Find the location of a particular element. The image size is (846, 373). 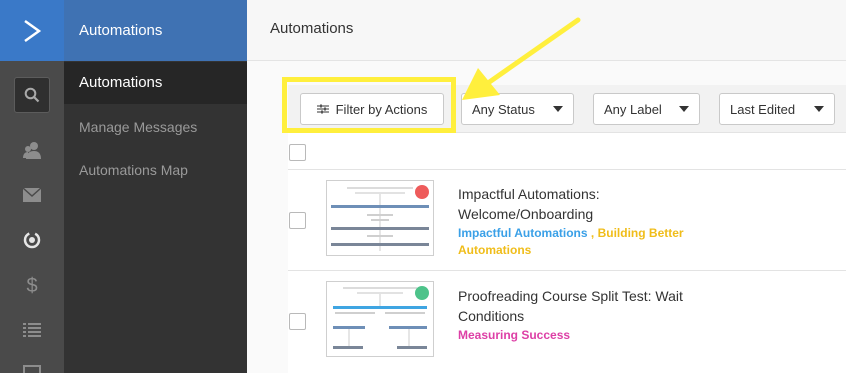

label-select: Any Label is located at coordinates (646, 109).